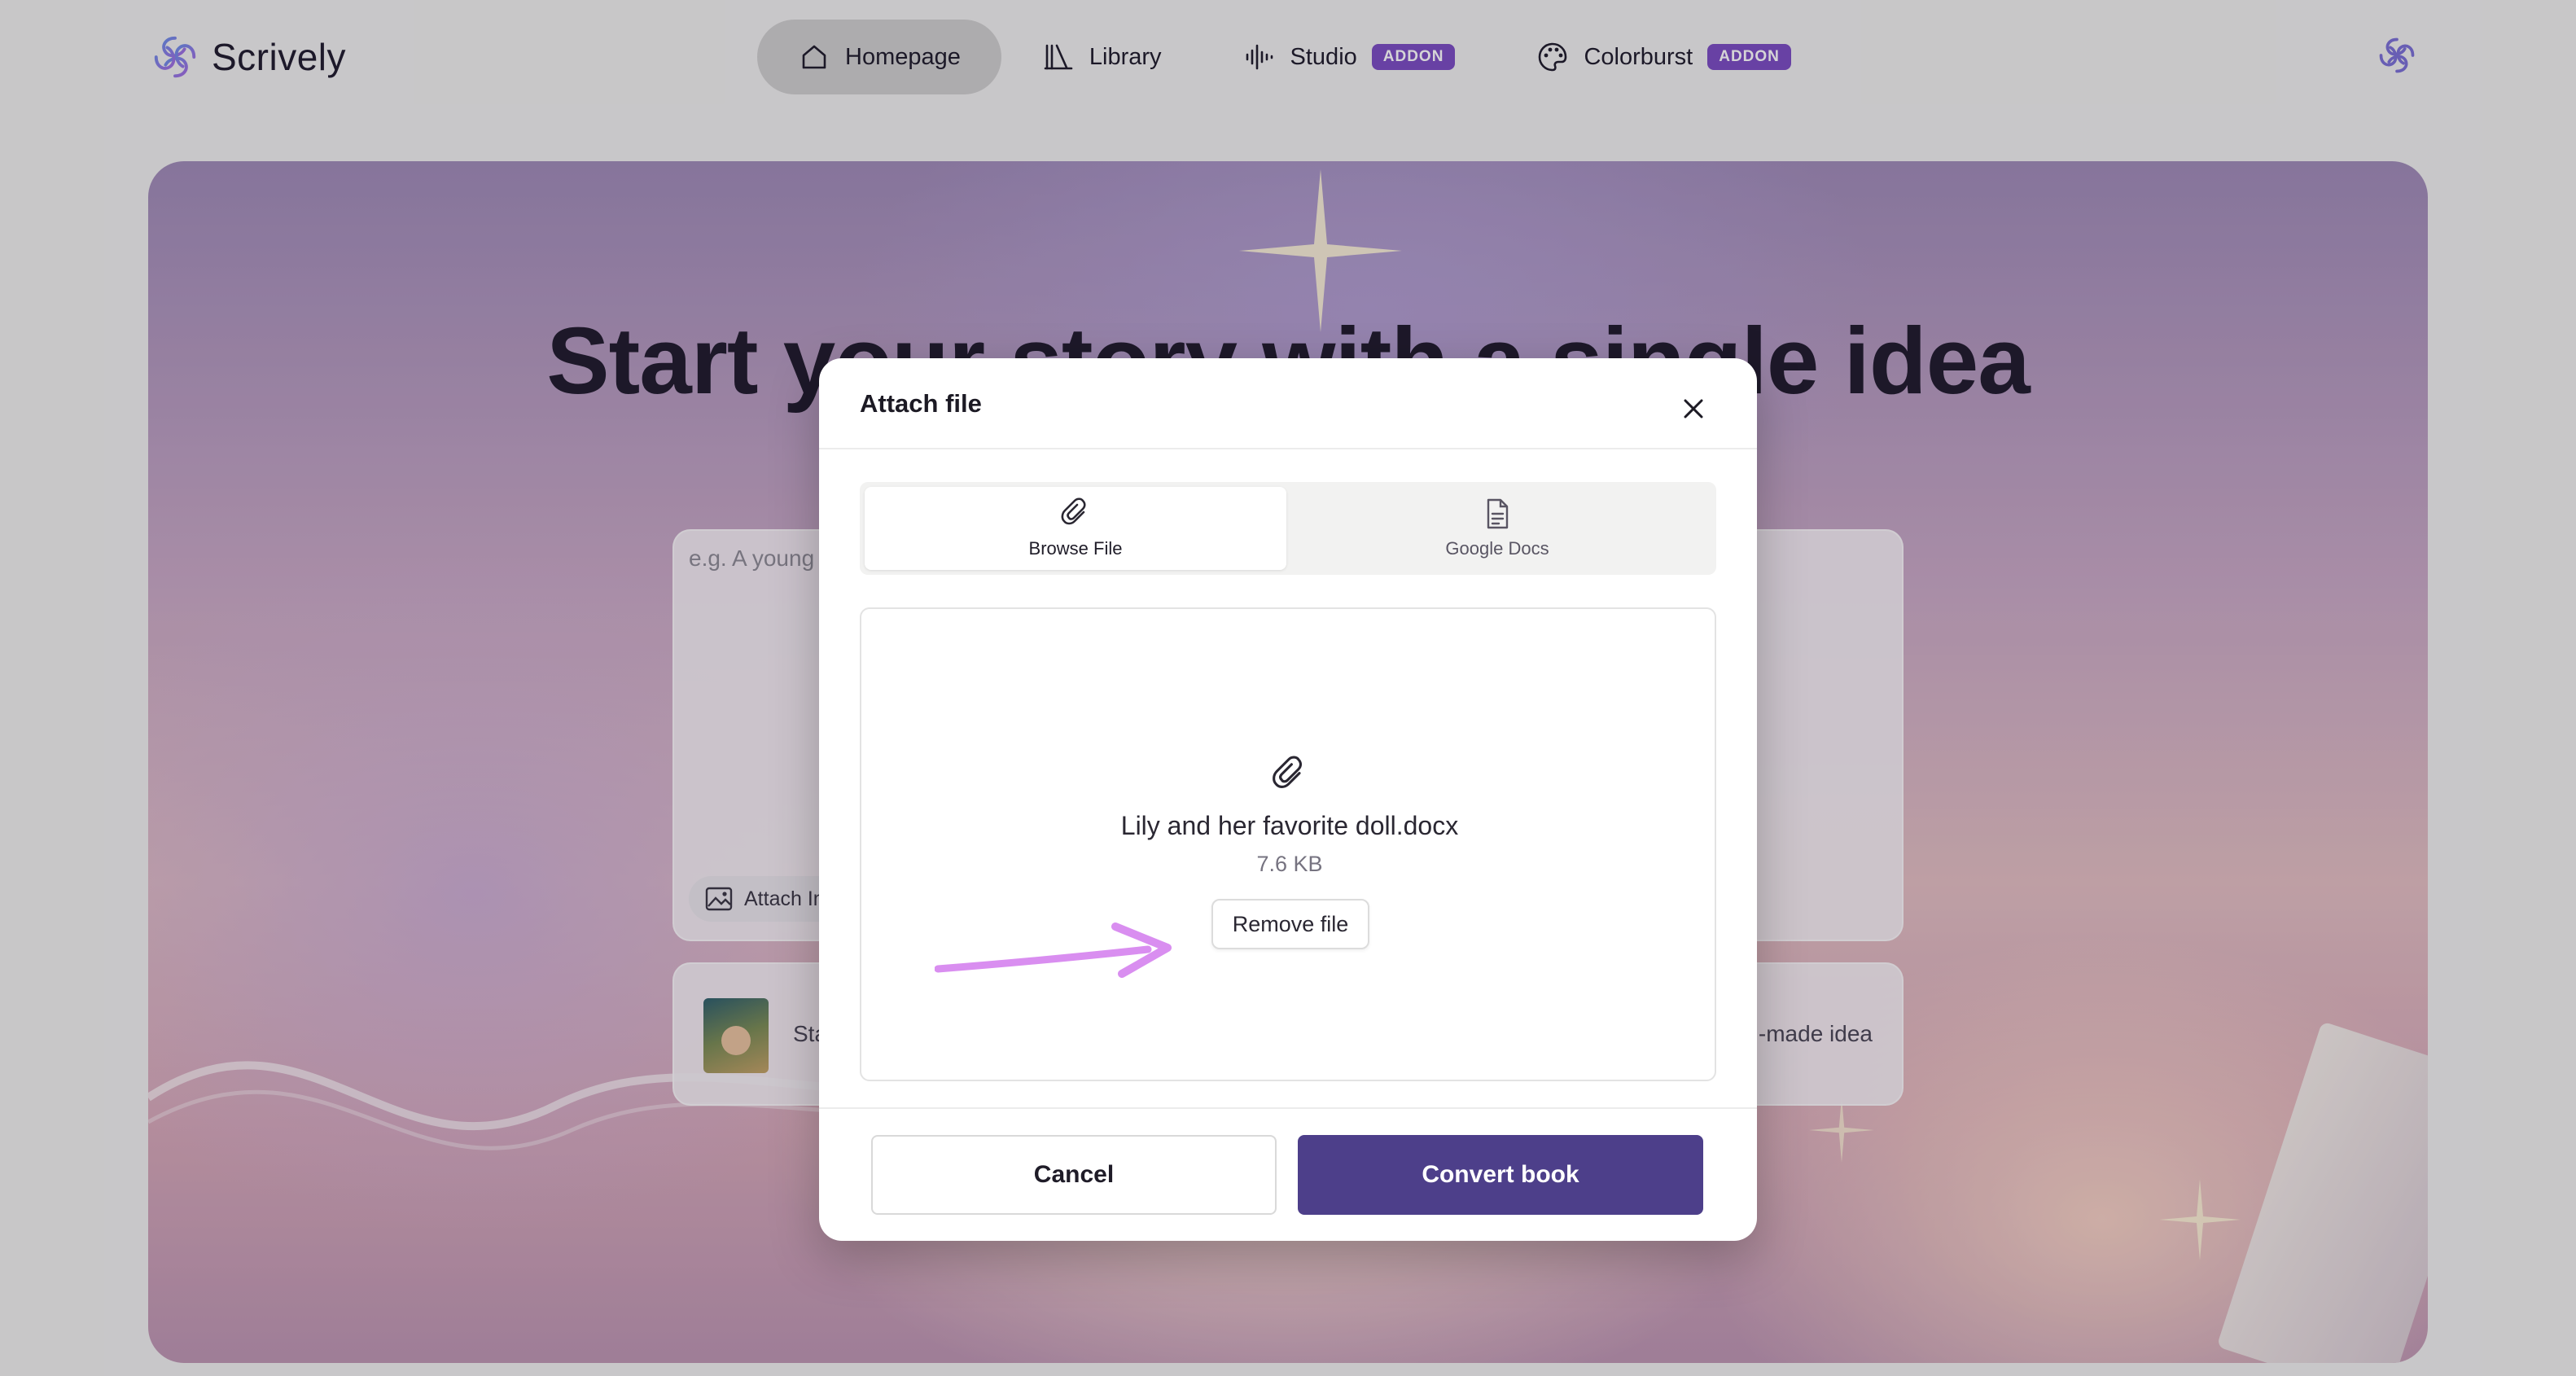 The width and height of the screenshot is (2576, 1376). What do you see at coordinates (1497, 549) in the screenshot?
I see `tab-google-docs-label: Google Docs` at bounding box center [1497, 549].